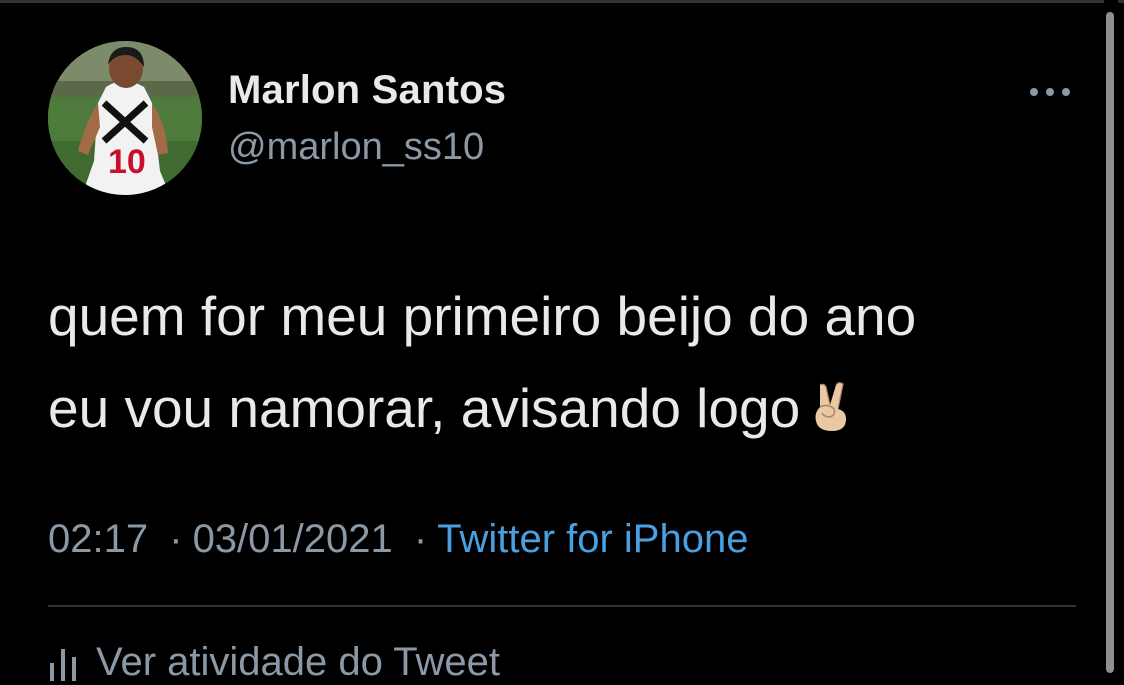  Describe the element at coordinates (367, 90) in the screenshot. I see `author-display-name: Marlon Santos` at that location.